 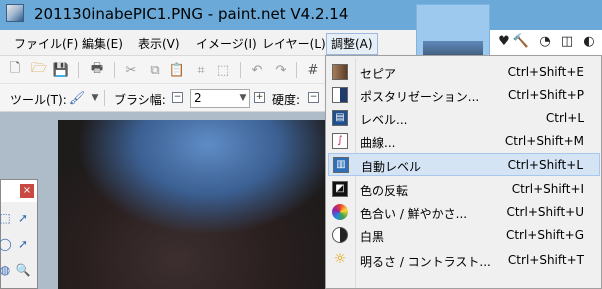 What do you see at coordinates (77, 98) in the screenshot?
I see `paintbrush-icon: 🖌` at bounding box center [77, 98].